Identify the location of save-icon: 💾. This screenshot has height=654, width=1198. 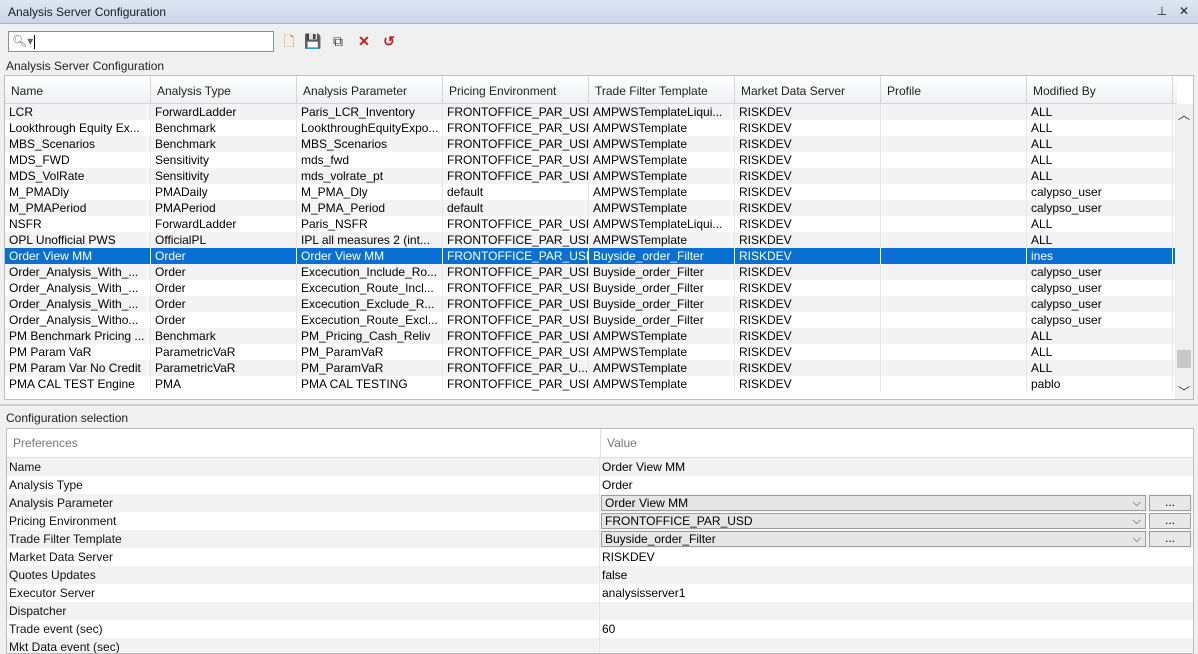
(313, 41).